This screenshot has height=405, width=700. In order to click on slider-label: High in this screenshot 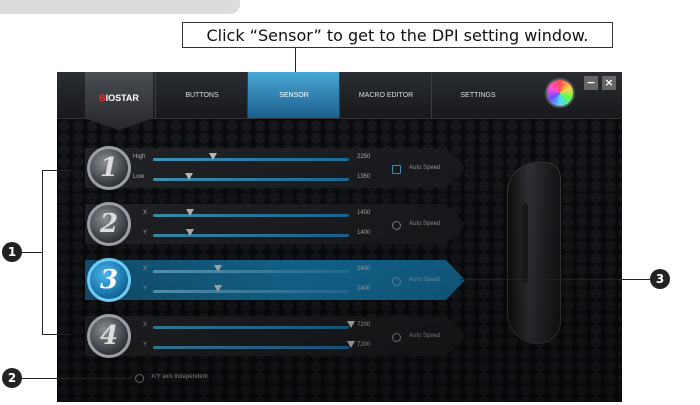, I will do `click(139, 157)`.